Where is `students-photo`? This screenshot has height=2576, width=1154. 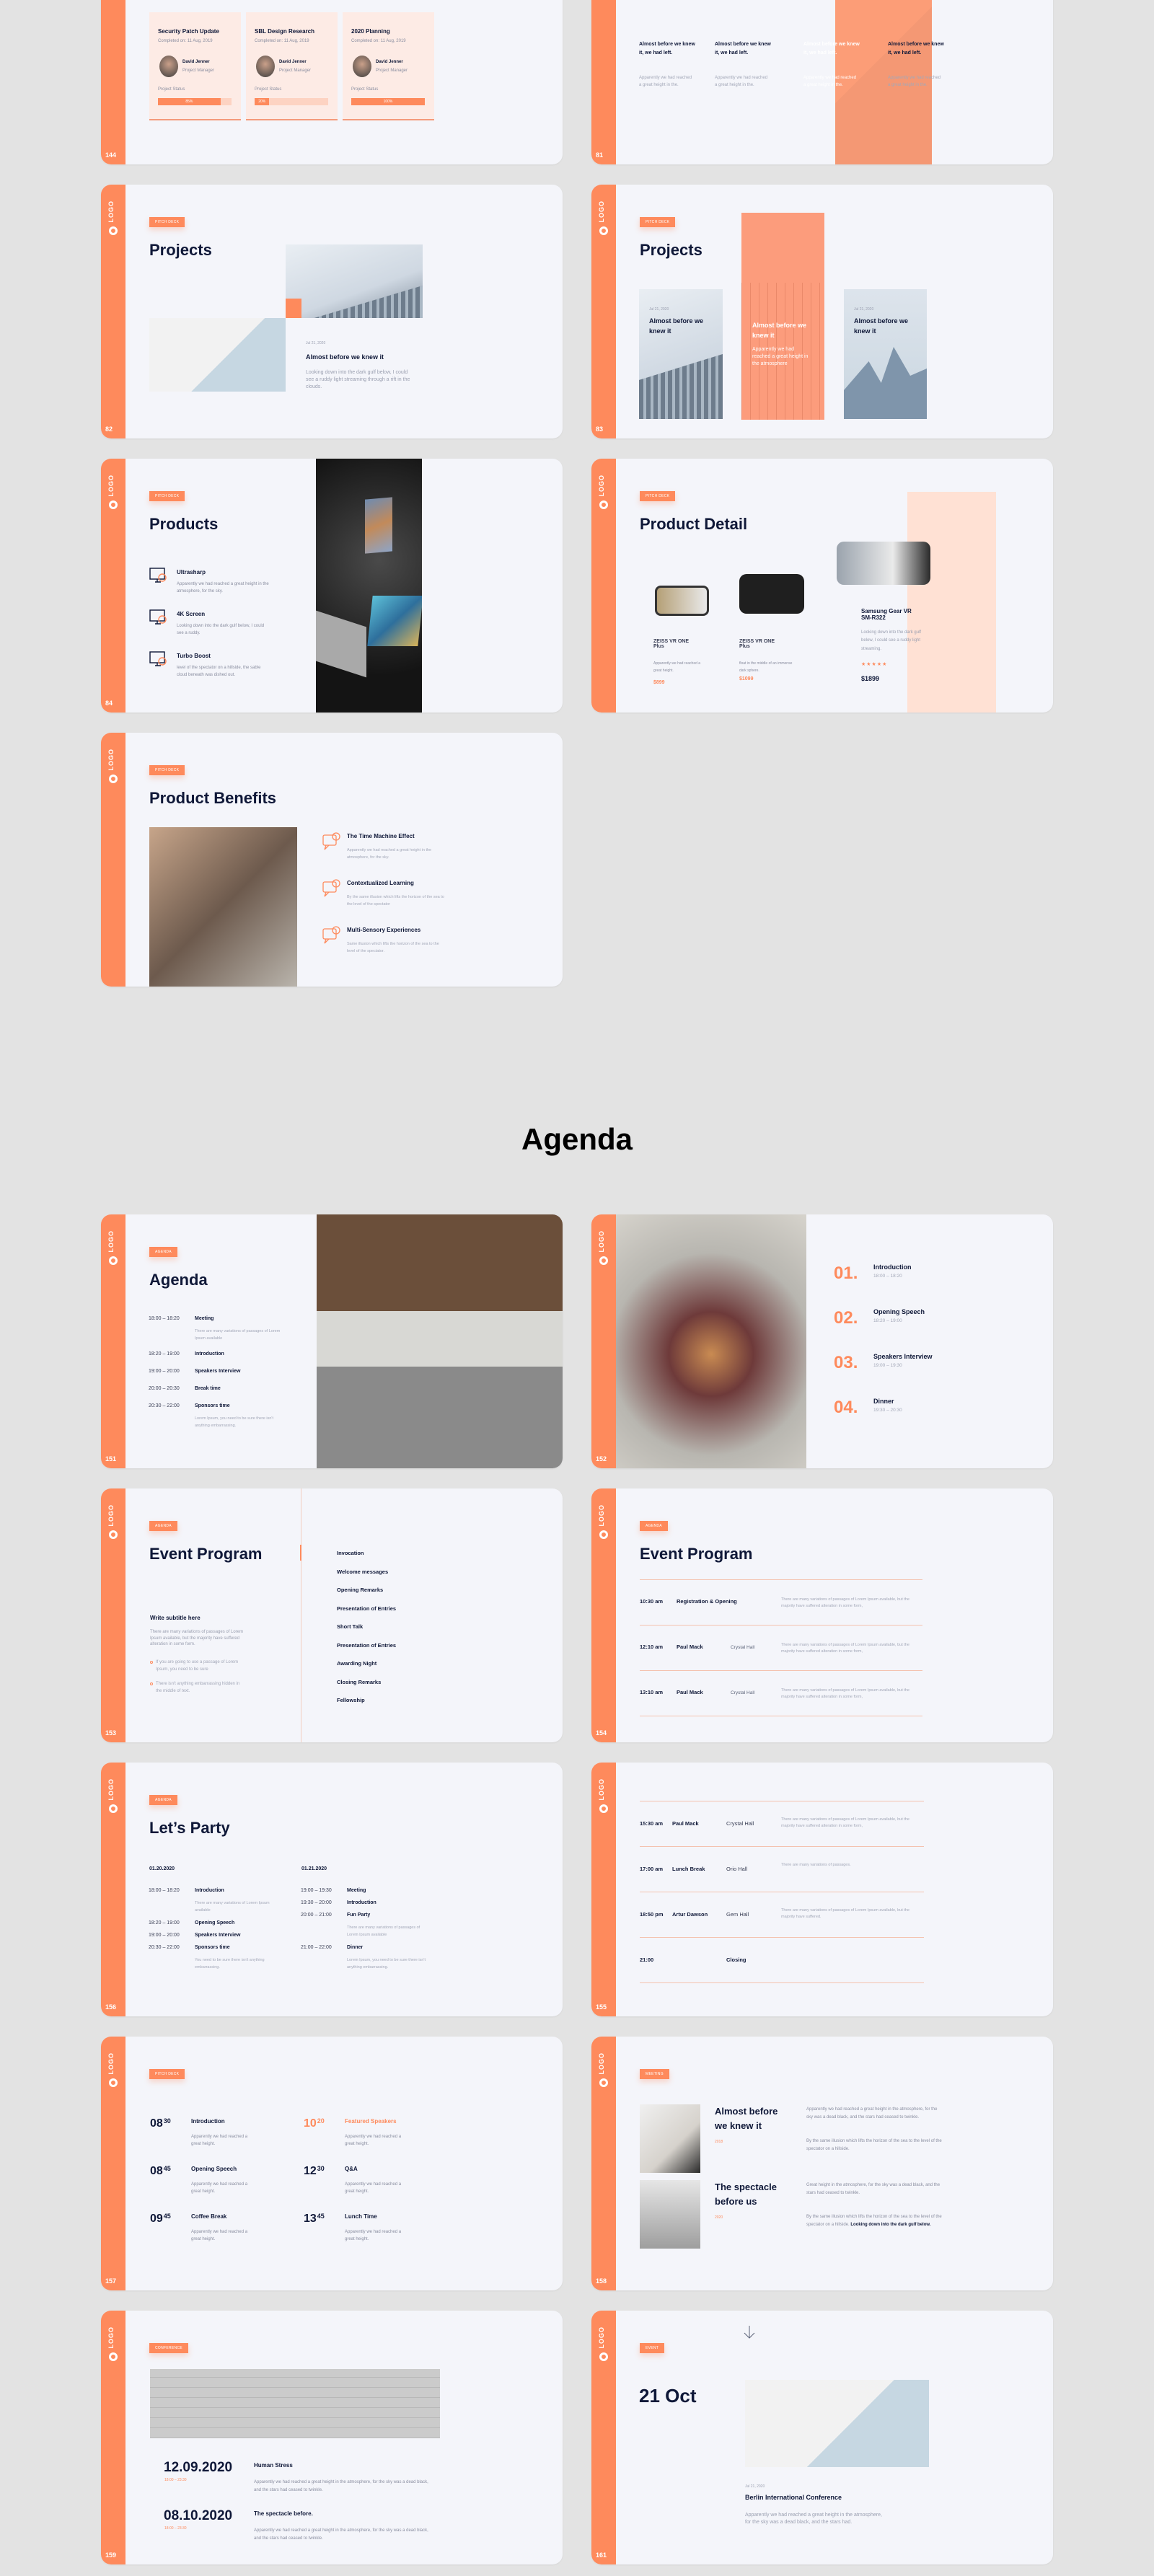 students-photo is located at coordinates (440, 1341).